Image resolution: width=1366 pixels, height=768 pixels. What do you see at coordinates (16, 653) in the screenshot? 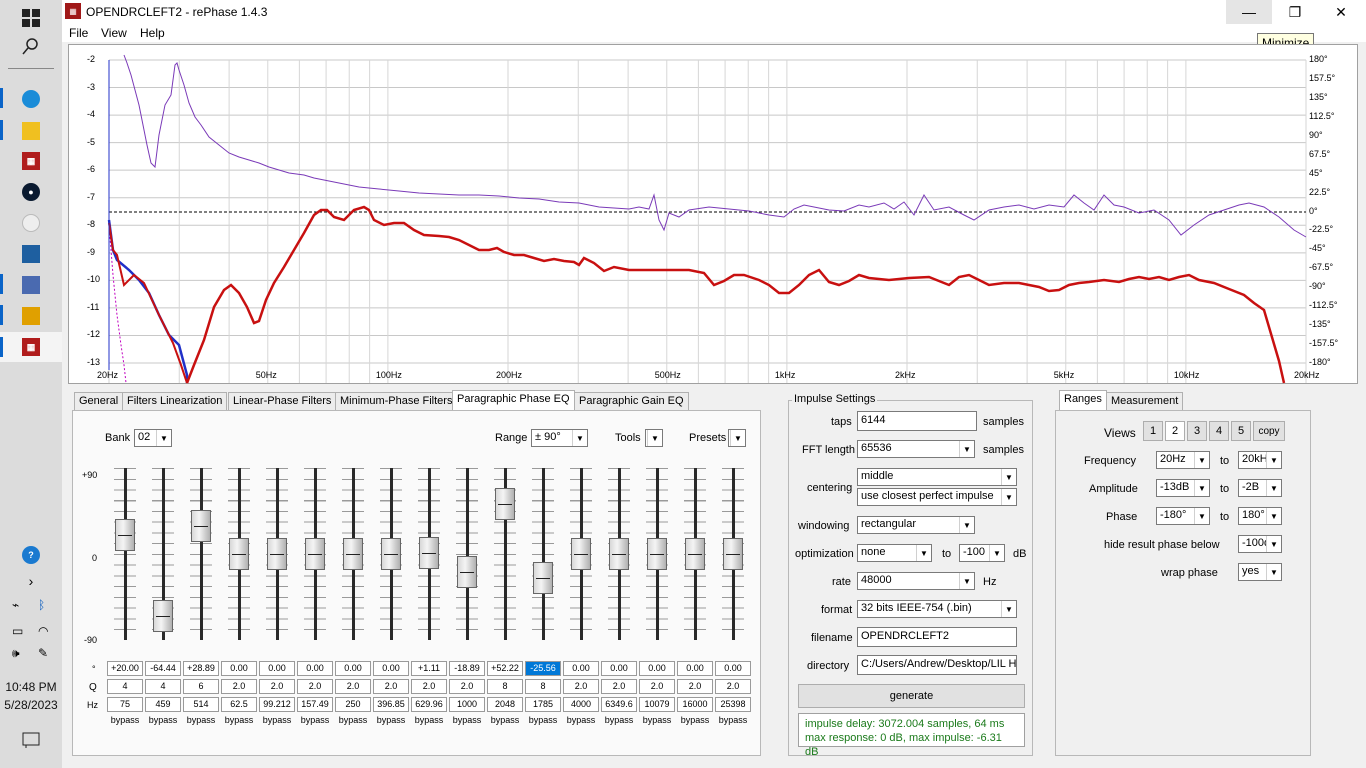
I see `volume-icon: 🕪` at bounding box center [16, 653].